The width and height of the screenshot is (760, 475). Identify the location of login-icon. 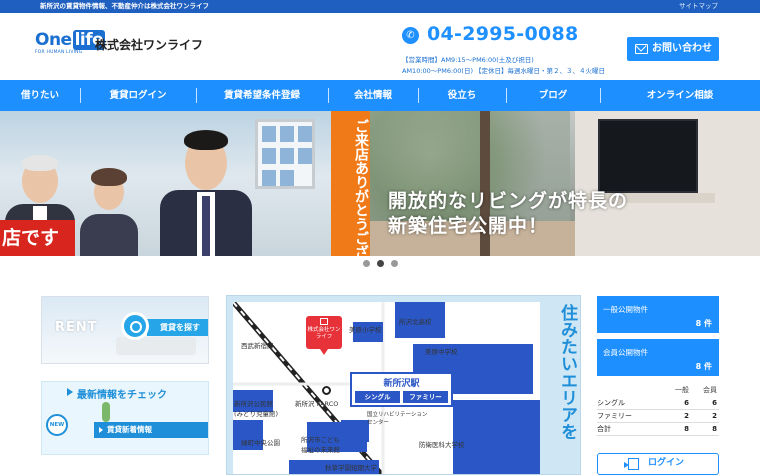
(631, 464).